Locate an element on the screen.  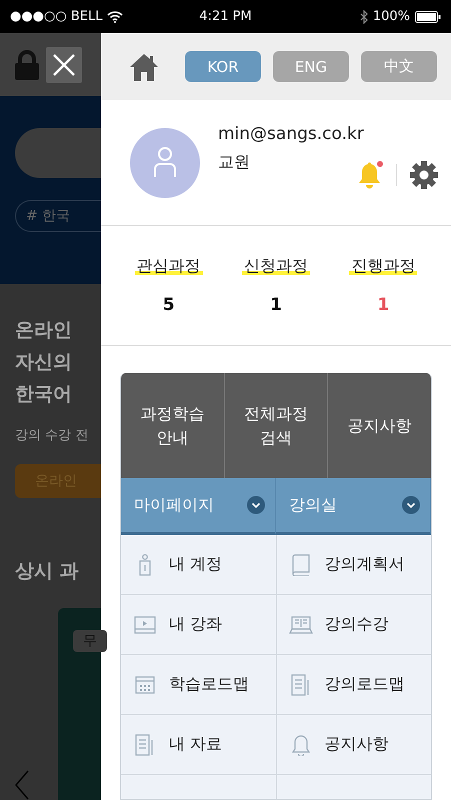
email-text: min@sangs.co.kr is located at coordinates (291, 134).